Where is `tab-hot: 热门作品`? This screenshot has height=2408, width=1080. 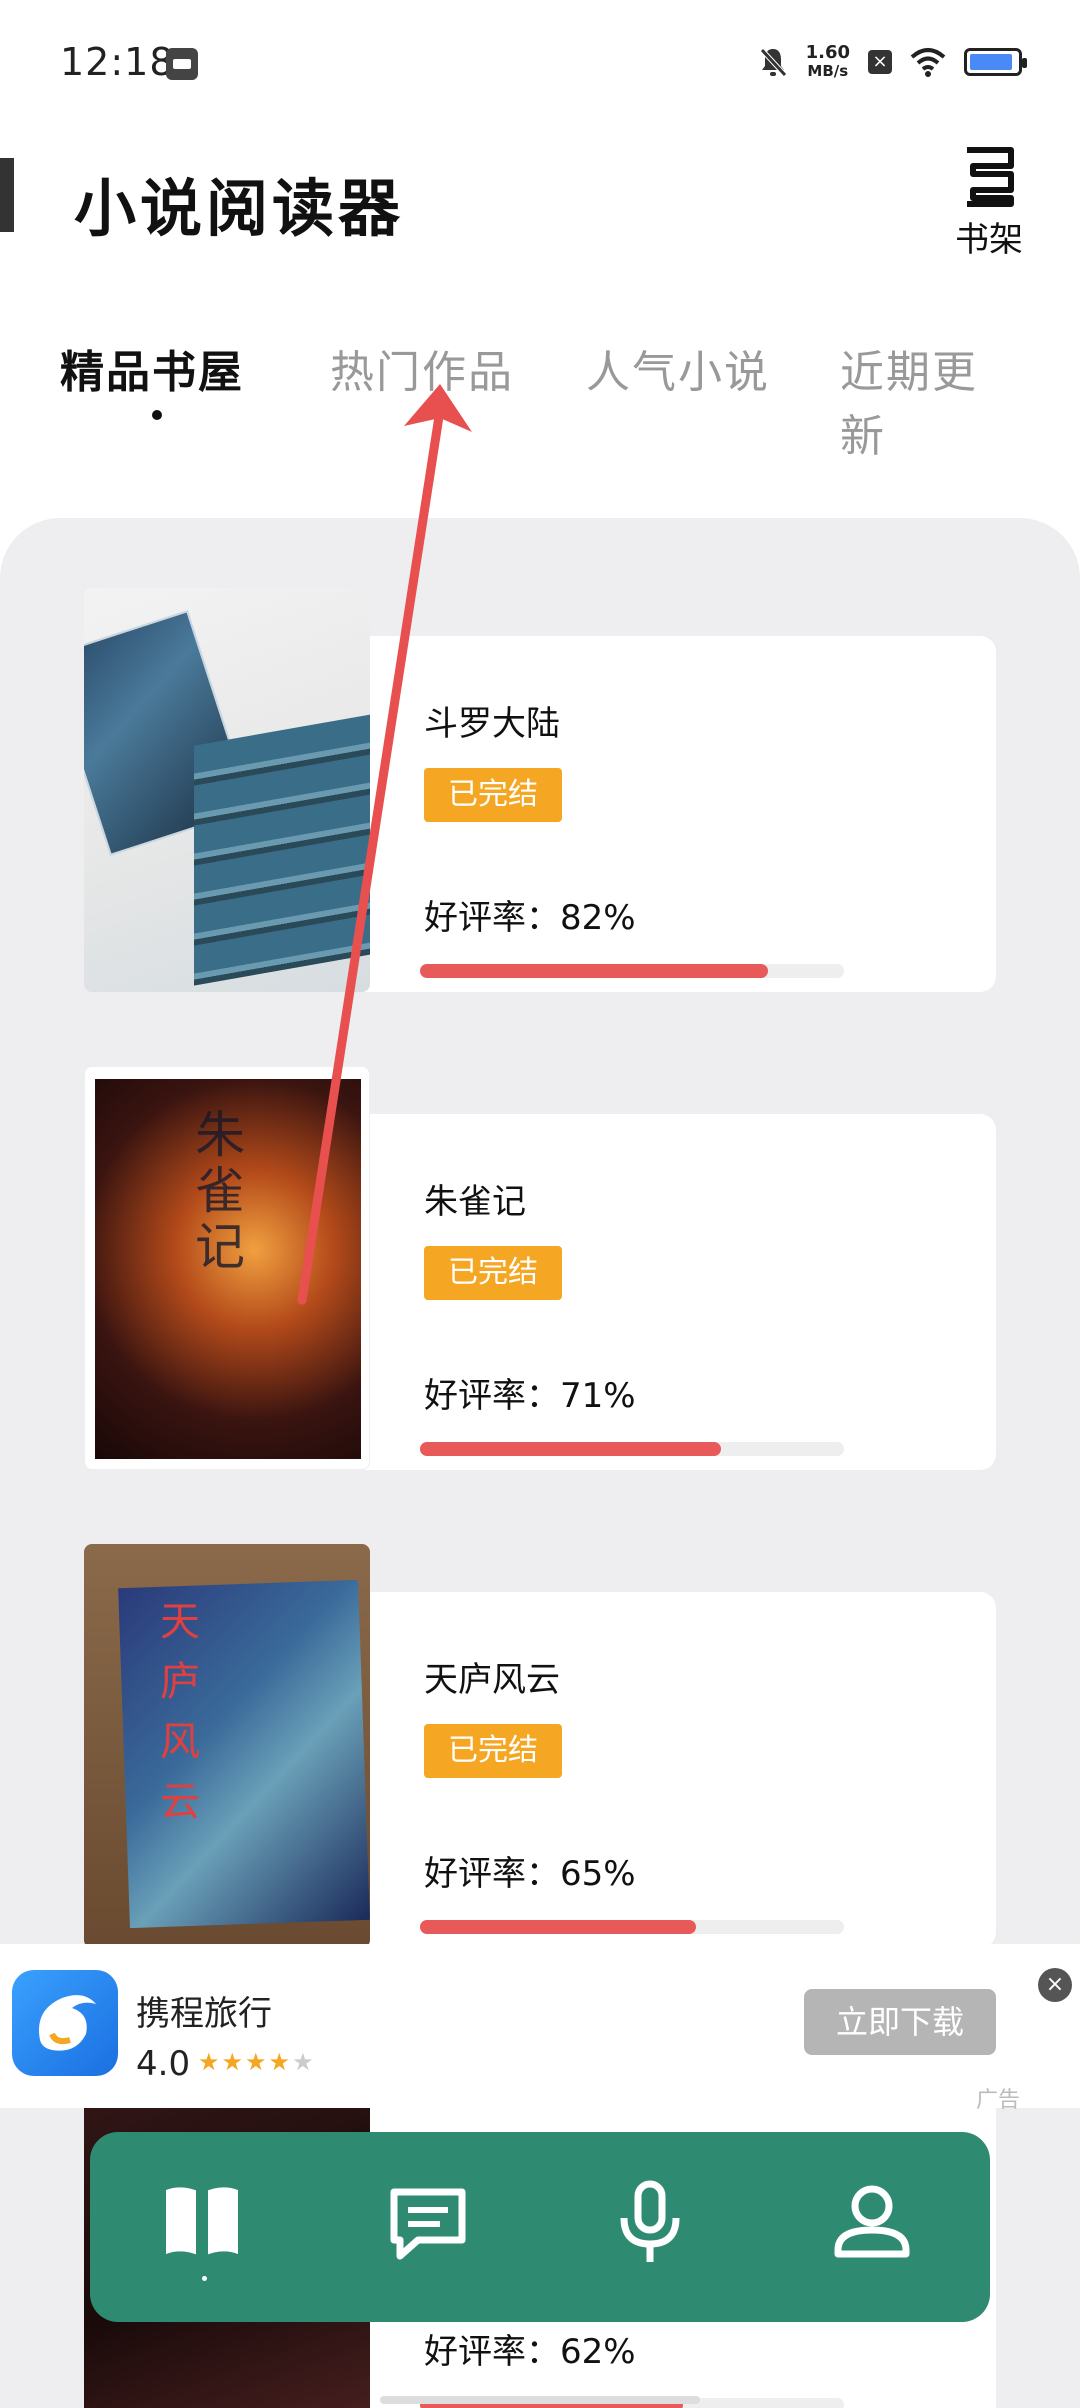 tab-hot: 热门作品 is located at coordinates (422, 368).